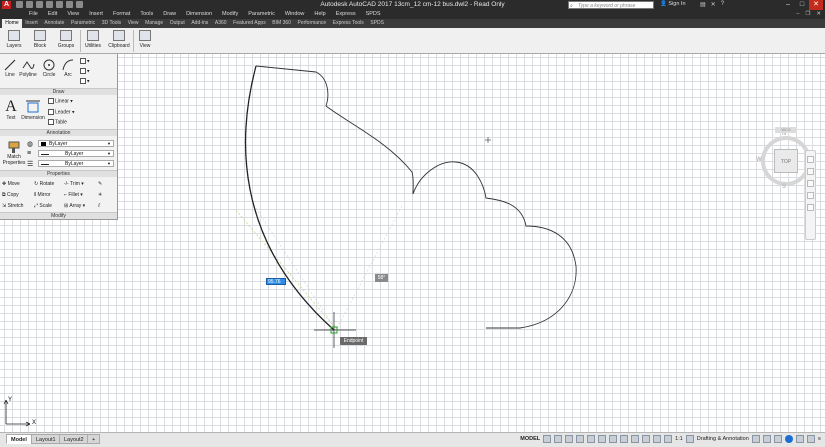 This screenshot has height=447, width=825. What do you see at coordinates (42, 195) in the screenshot?
I see `mirror-tool: ⫴ Mirror` at bounding box center [42, 195].